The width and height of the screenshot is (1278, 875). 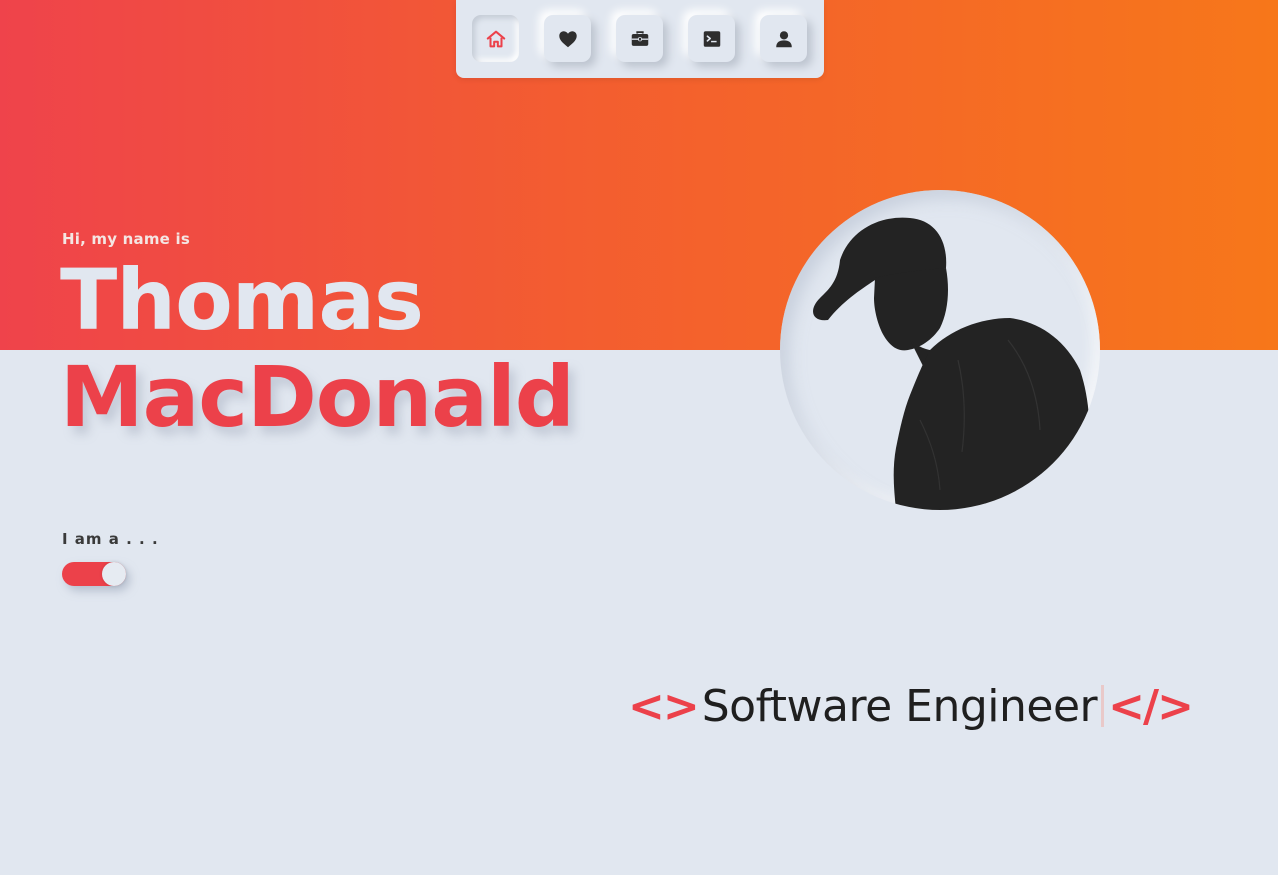 I want to click on home-icon, so click(x=495, y=38).